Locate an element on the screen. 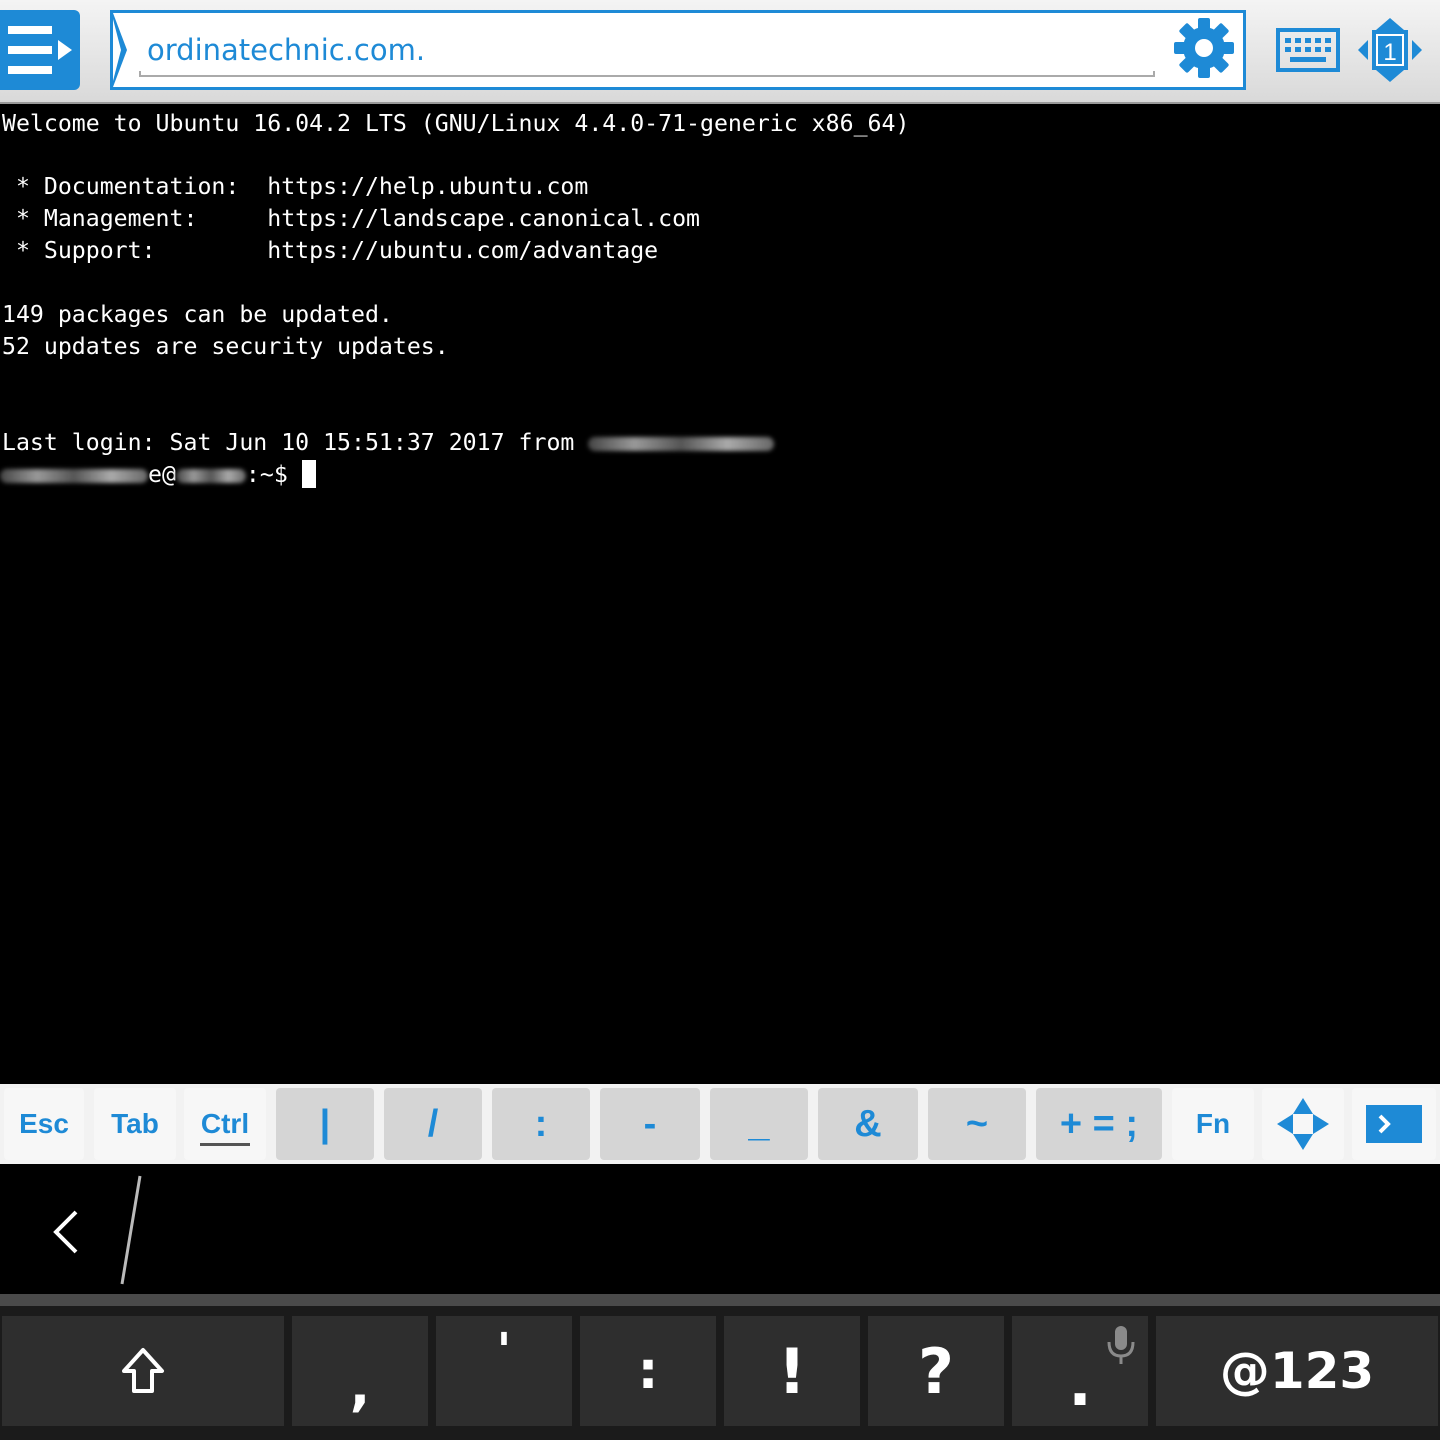  plus-equals-semicolon-key: + = ; is located at coordinates (1099, 1124).